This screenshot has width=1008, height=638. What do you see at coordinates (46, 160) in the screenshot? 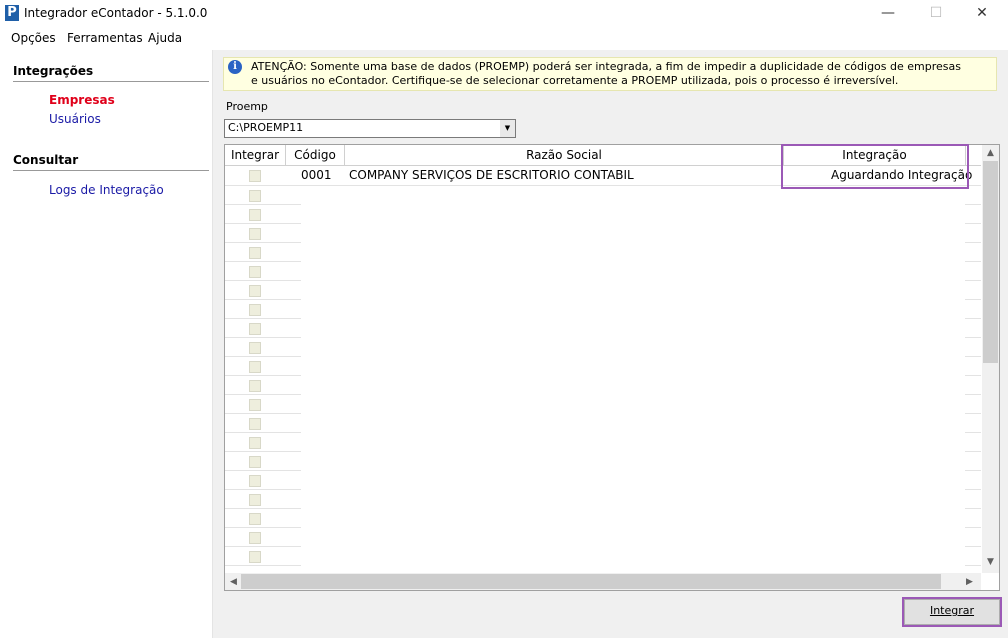
I see `section-consultar-title: Consultar` at bounding box center [46, 160].